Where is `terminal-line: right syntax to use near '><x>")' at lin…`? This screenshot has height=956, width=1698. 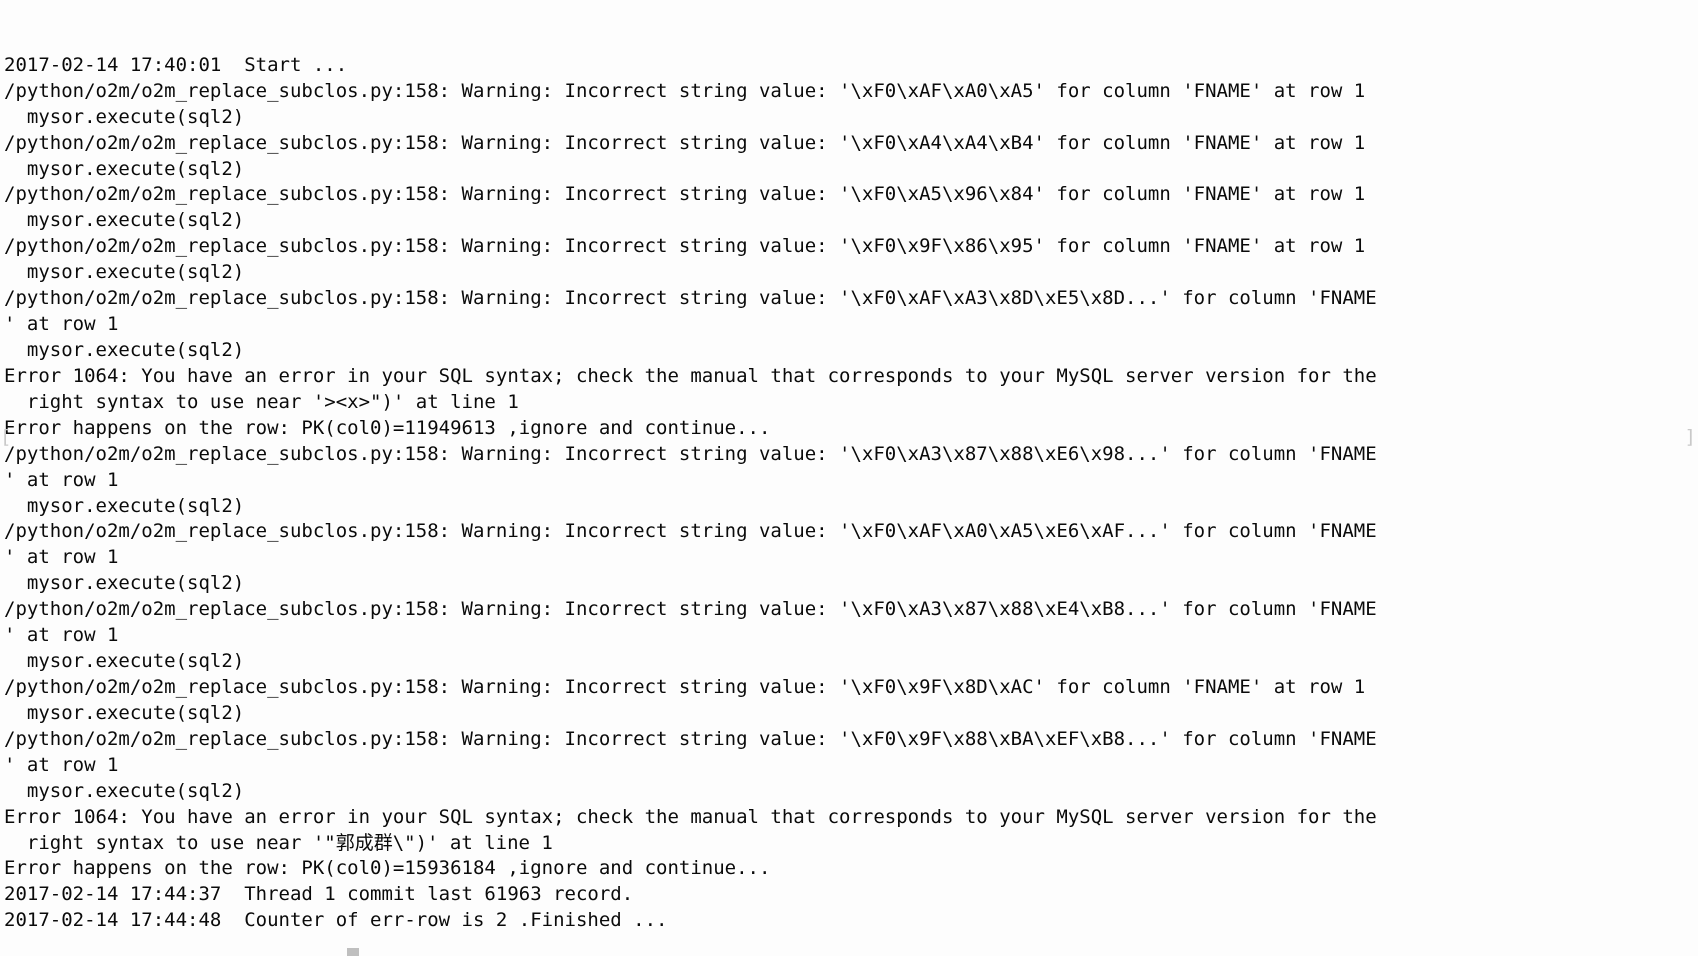
terminal-line: right syntax to use near '><x>")' at lin… is located at coordinates (261, 401).